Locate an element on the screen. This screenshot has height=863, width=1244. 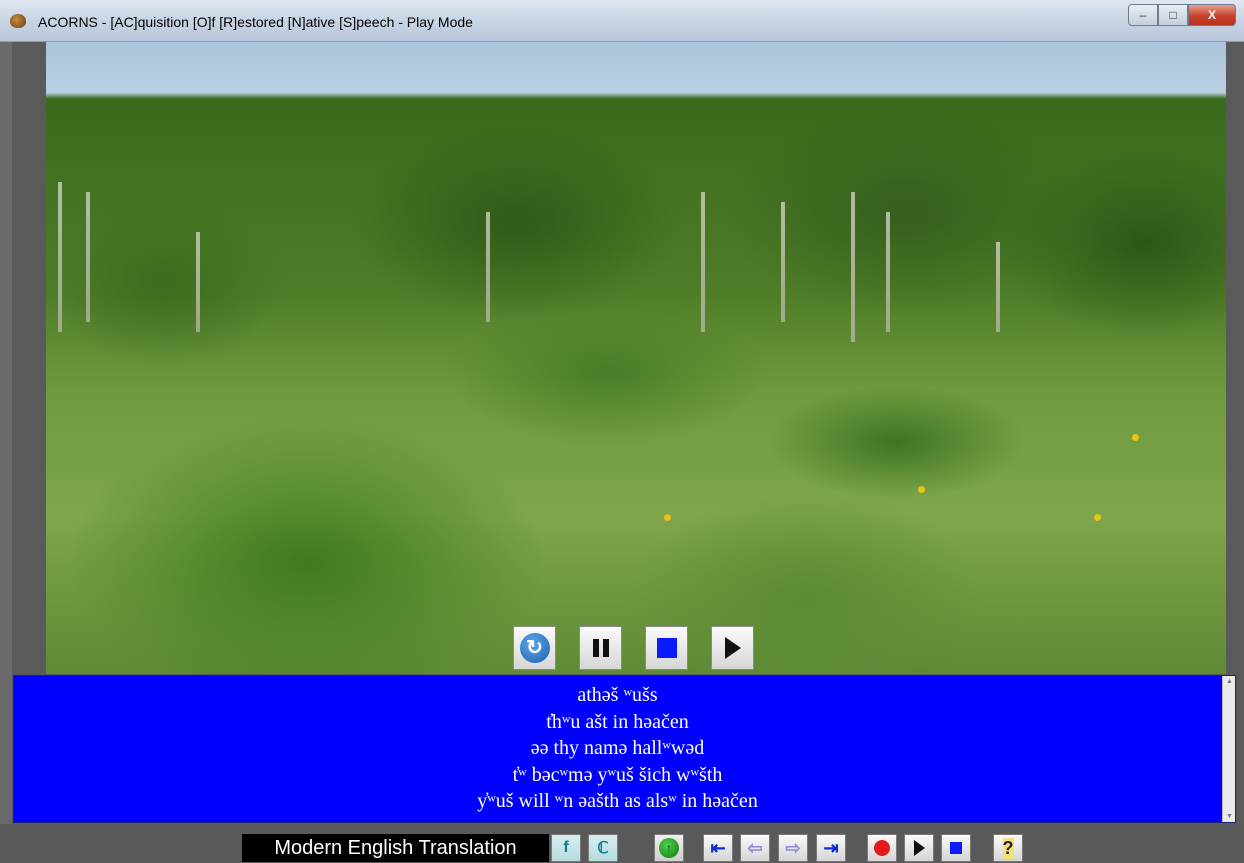
font-icon: f is located at coordinates (566, 847).